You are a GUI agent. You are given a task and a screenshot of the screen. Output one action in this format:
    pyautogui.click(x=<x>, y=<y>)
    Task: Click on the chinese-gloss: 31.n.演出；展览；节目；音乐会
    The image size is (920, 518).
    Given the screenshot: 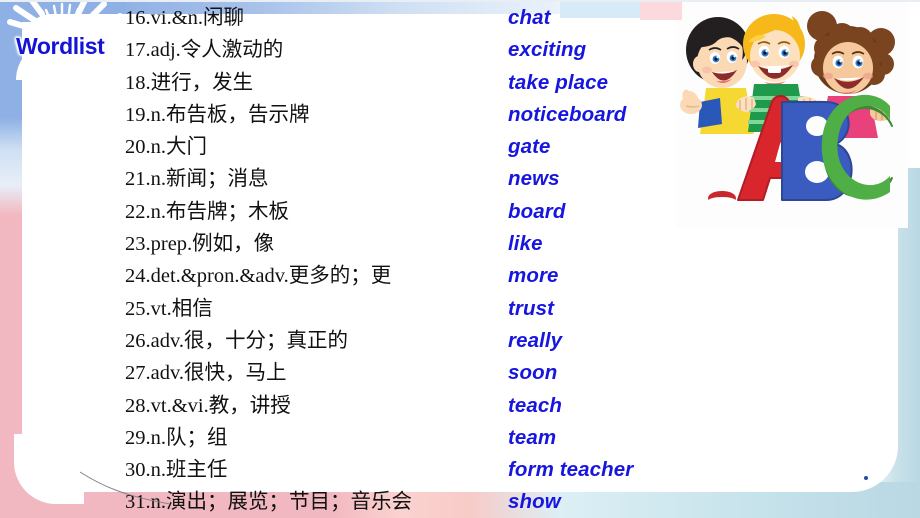 What is the action you would take?
    pyautogui.click(x=268, y=502)
    